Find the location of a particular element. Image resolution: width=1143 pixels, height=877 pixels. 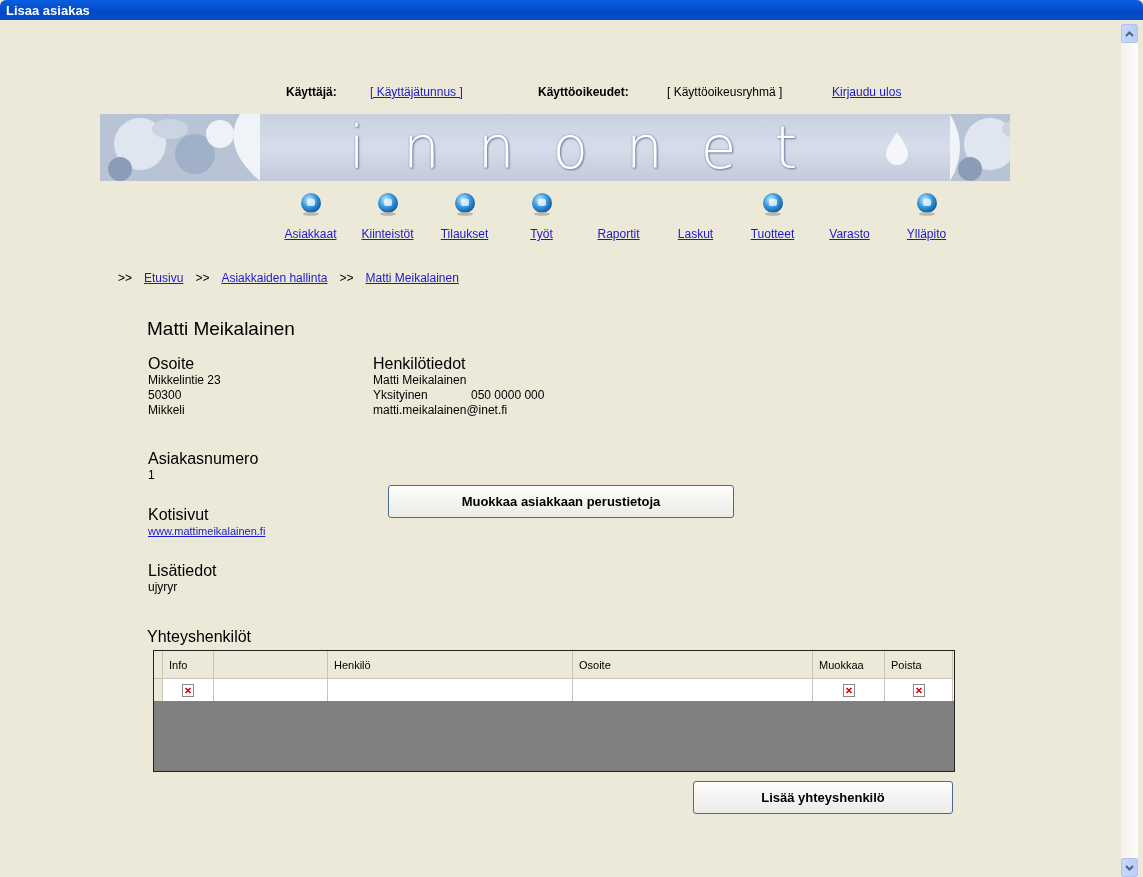

droplet-icon is located at coordinates (897, 147).